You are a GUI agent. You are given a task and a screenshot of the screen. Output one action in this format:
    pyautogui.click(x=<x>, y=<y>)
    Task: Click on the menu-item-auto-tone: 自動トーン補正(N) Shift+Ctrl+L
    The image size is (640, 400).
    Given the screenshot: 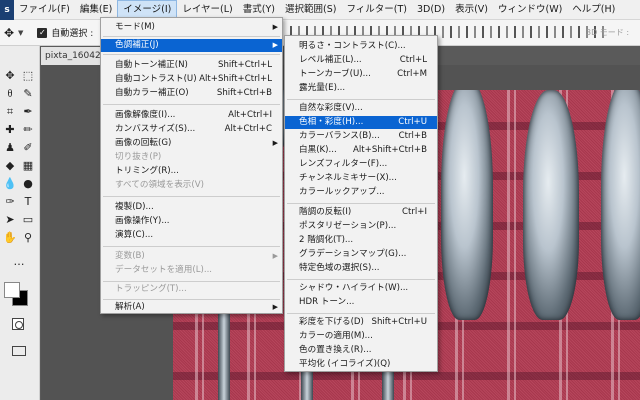 What is the action you would take?
    pyautogui.click(x=191, y=65)
    